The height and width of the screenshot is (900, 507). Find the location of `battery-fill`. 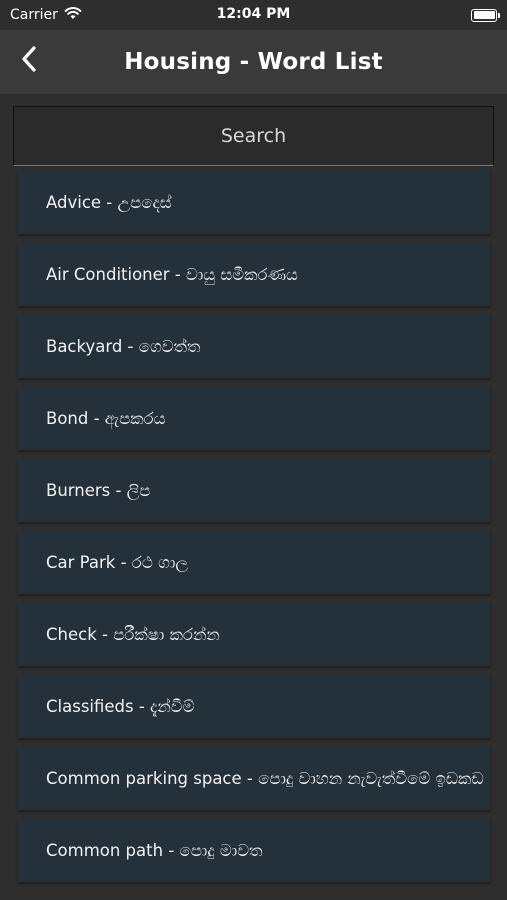

battery-fill is located at coordinates (484, 15).